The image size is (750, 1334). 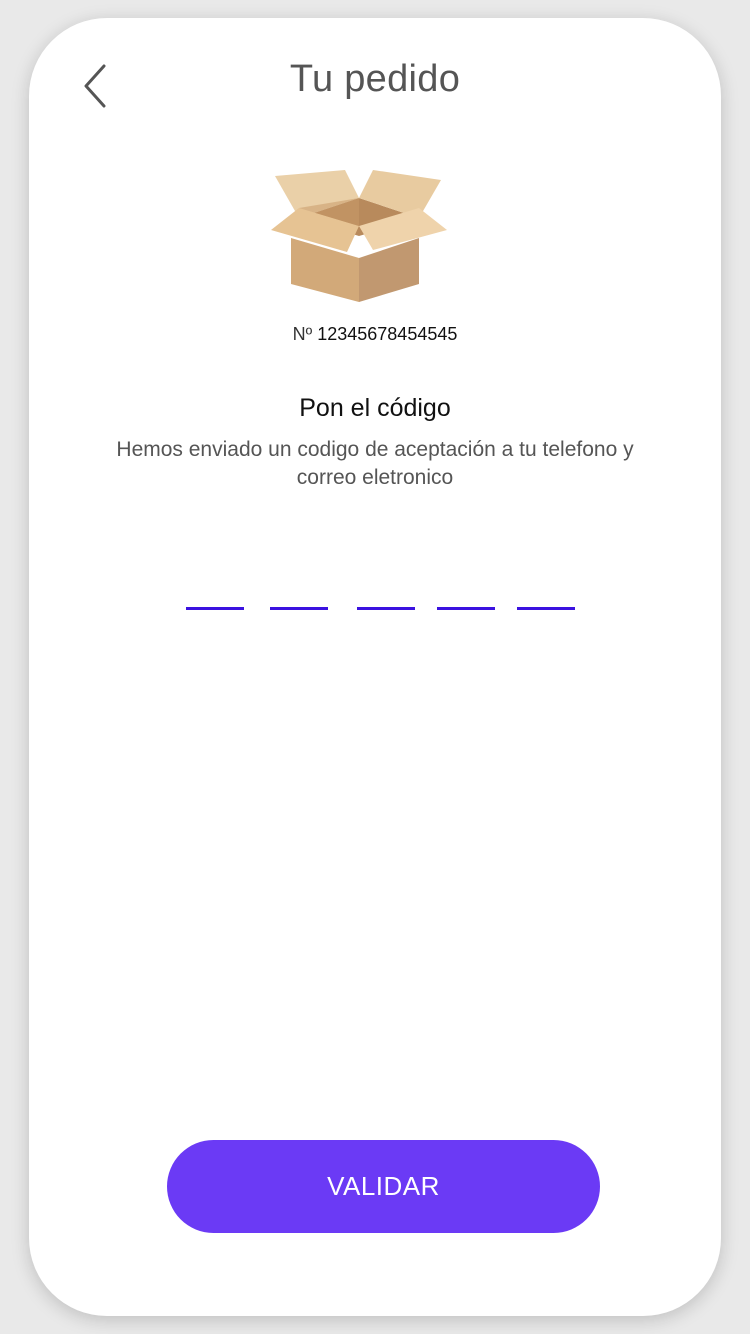 I want to click on page-title: Tu pedido, so click(x=375, y=79).